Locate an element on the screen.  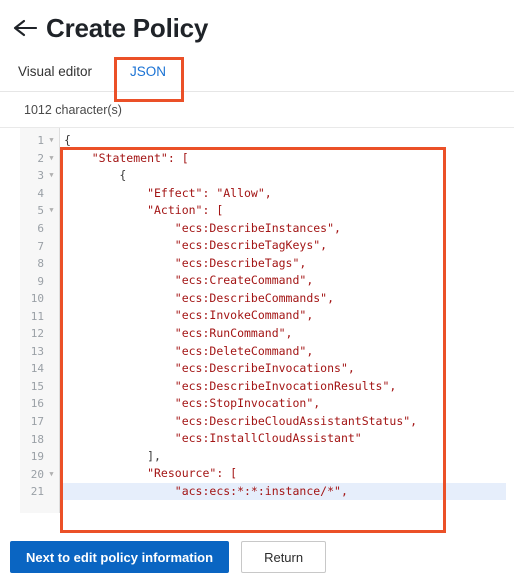
editor-line-number: 2 ▼ is located at coordinates (39, 159).